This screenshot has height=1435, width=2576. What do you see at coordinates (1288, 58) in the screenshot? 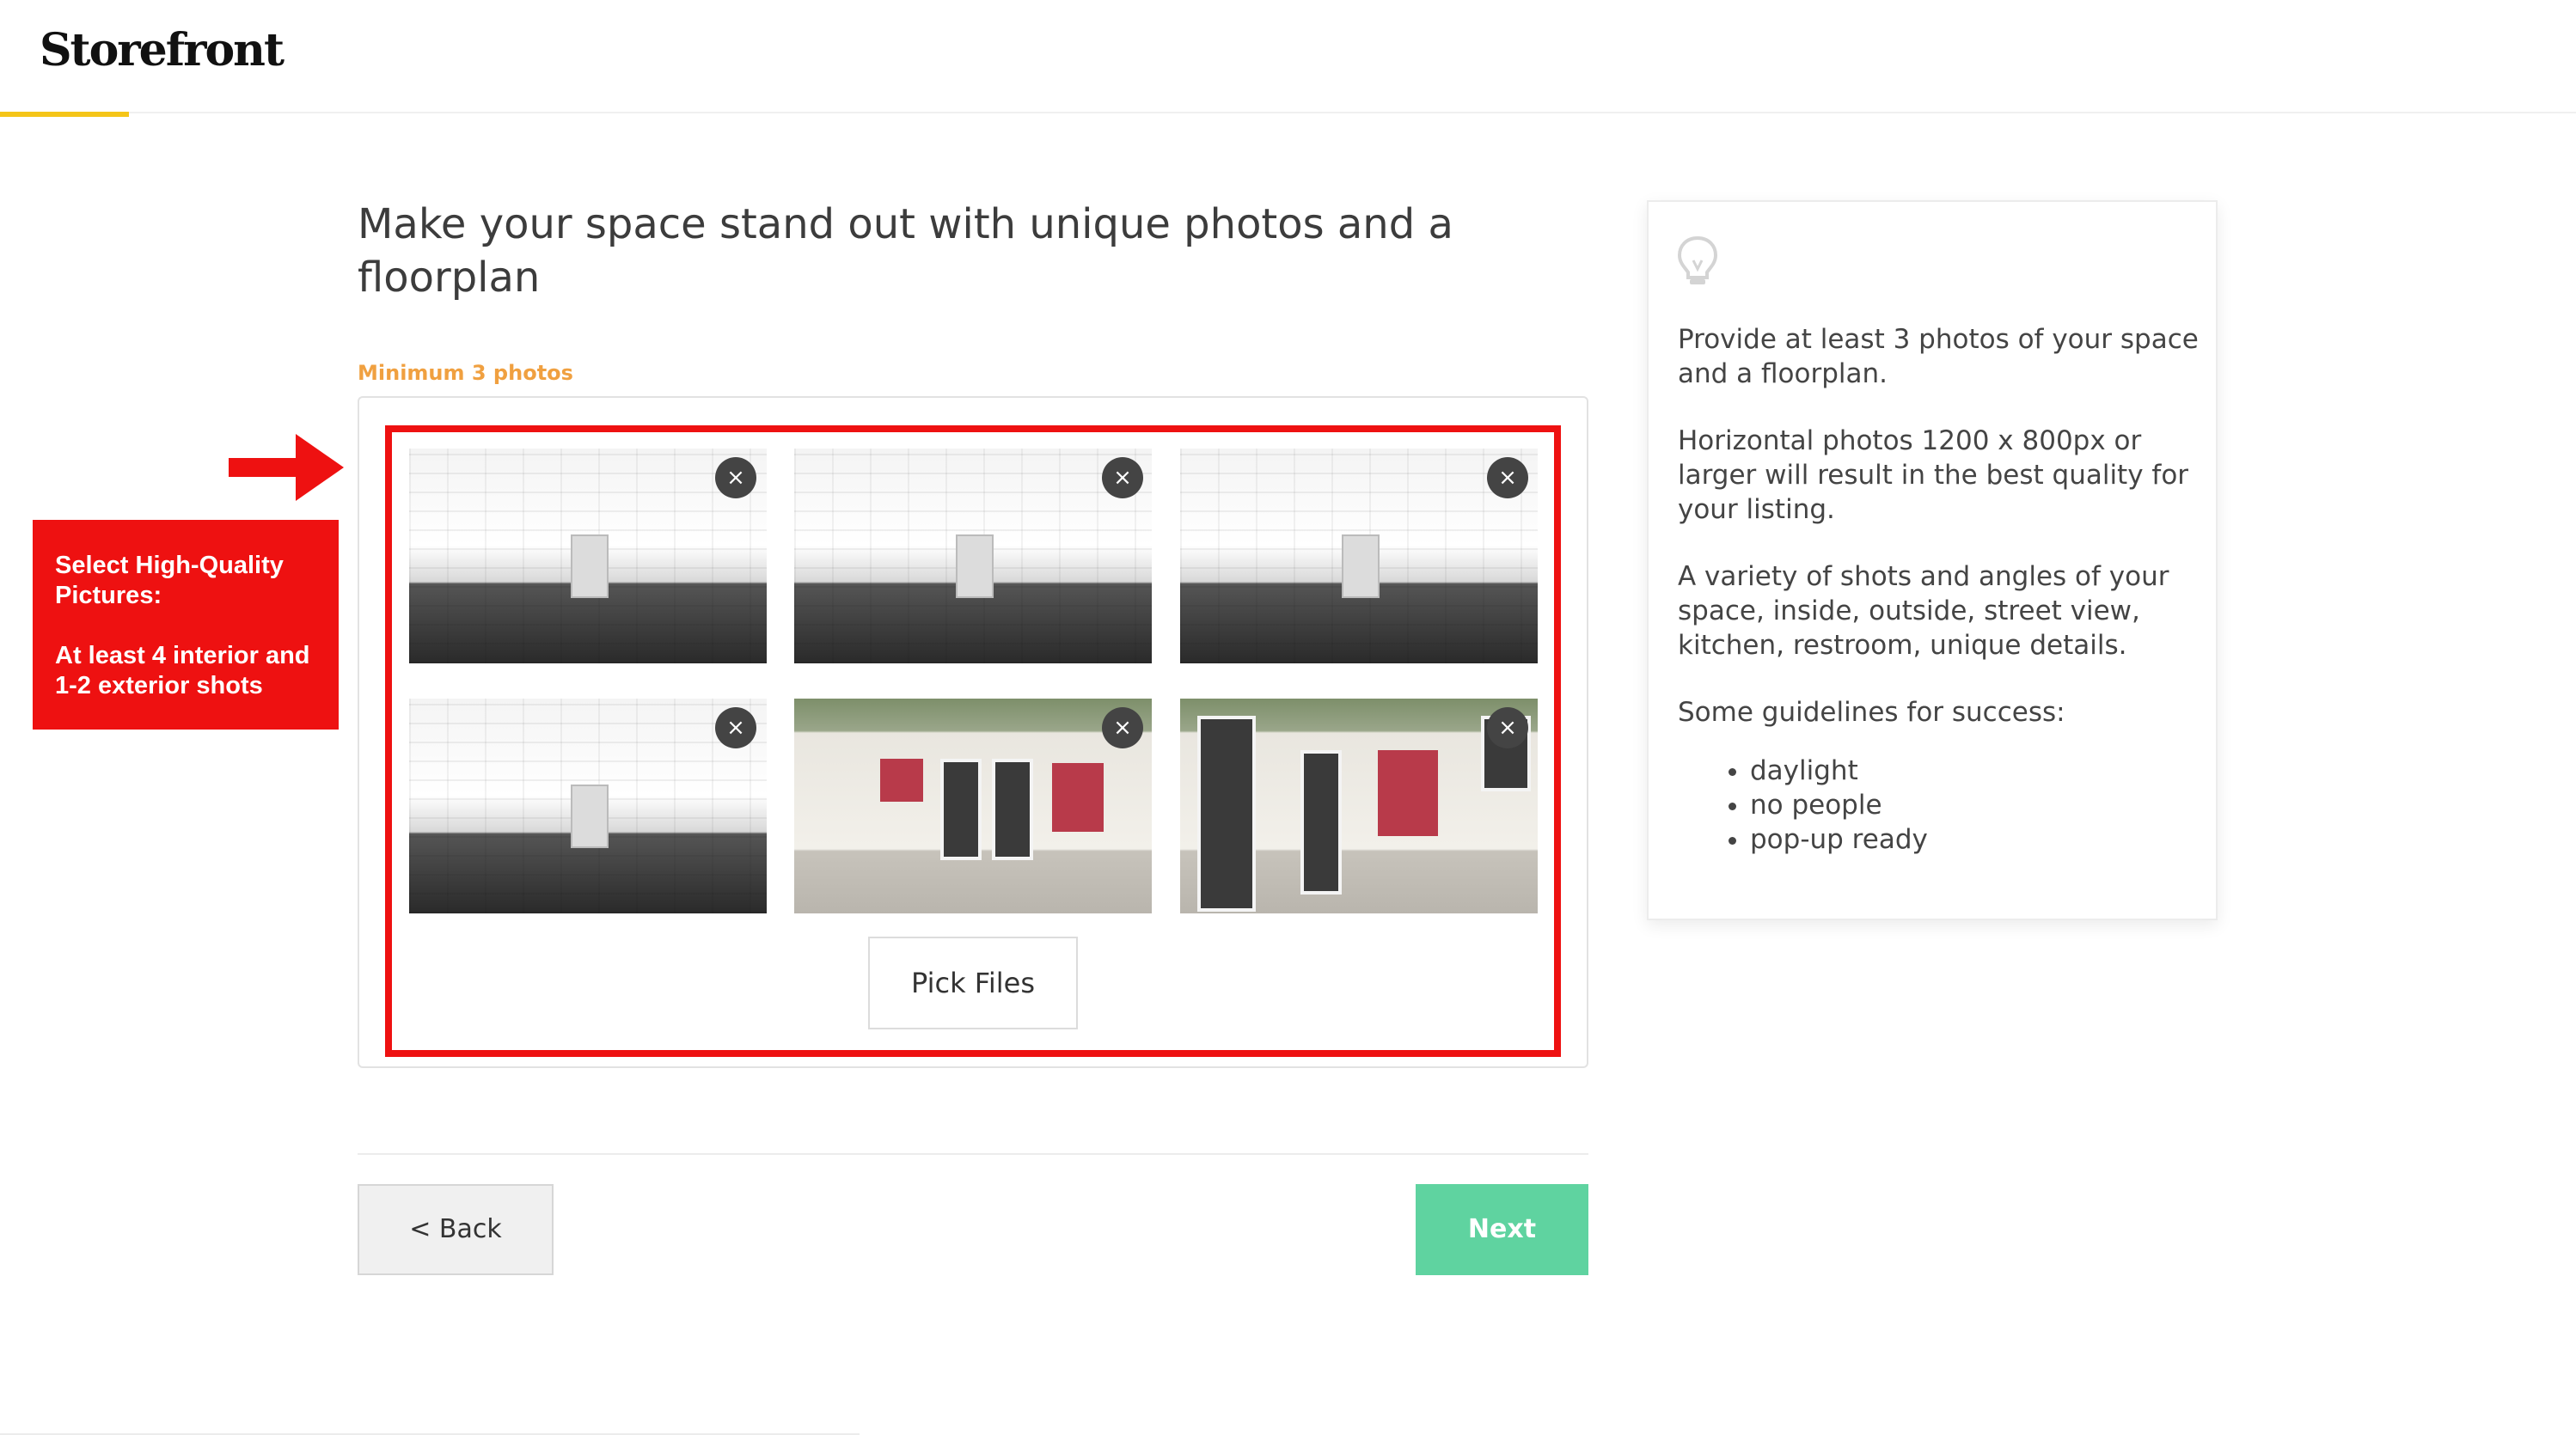
I see `header: Storefront` at bounding box center [1288, 58].